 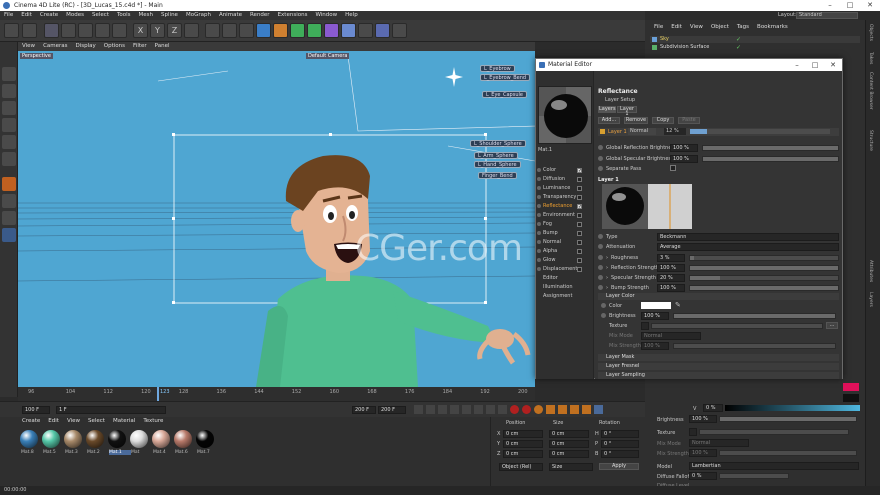 What do you see at coordinates (602, 131) in the screenshot?
I see `layer-visible-icon` at bounding box center [602, 131].